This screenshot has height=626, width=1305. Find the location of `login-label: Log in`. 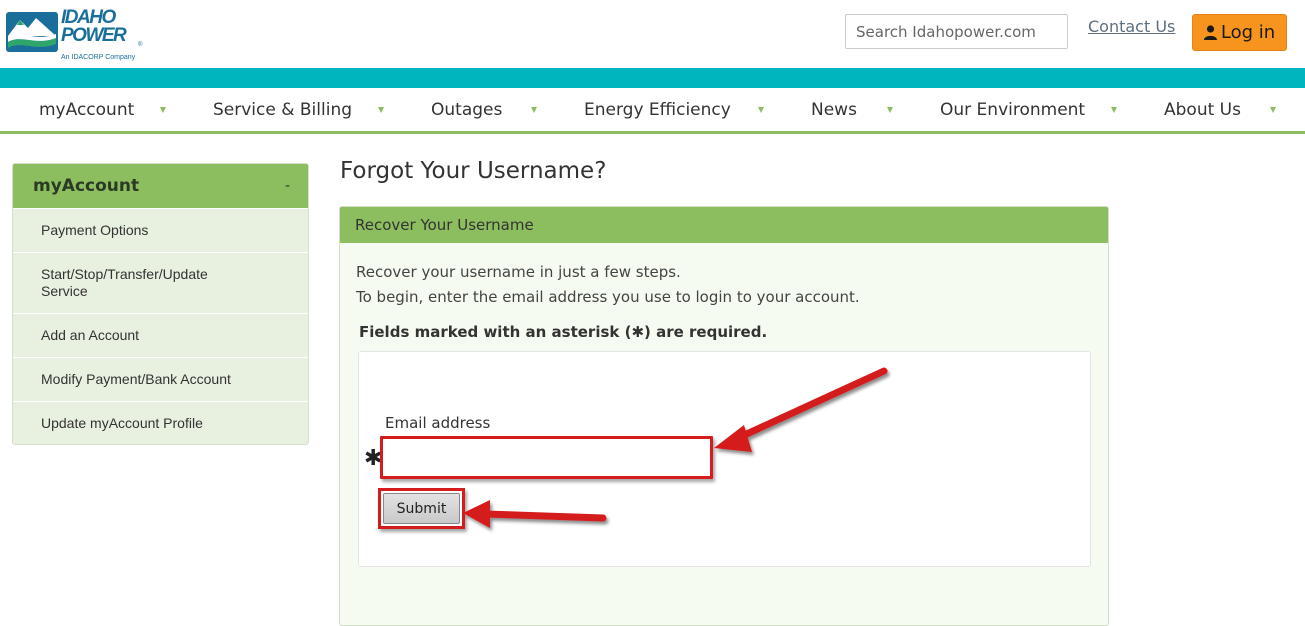

login-label: Log in is located at coordinates (1248, 32).